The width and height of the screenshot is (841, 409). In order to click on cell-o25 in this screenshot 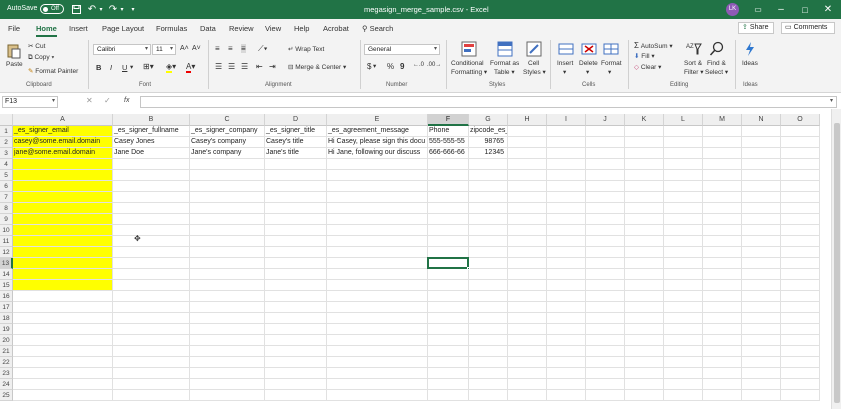, I will do `click(800, 395)`.